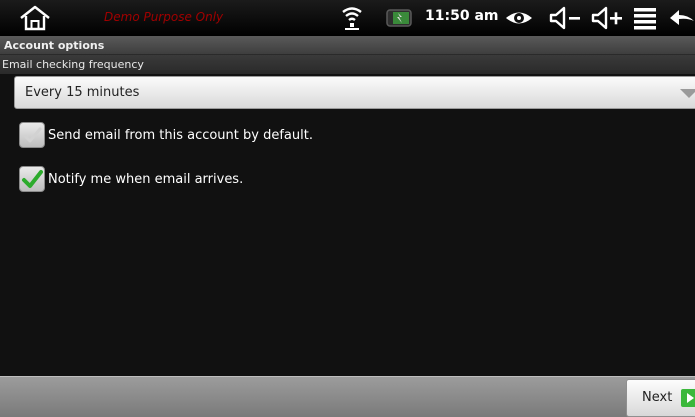 Image resolution: width=695 pixels, height=417 pixels. I want to click on clock: 11:50 am, so click(462, 16).